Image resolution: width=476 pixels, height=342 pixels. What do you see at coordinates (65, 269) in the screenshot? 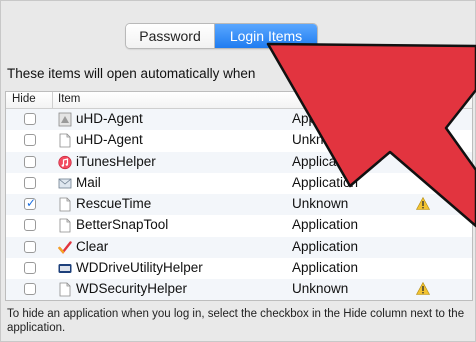
I see `drive-icon` at bounding box center [65, 269].